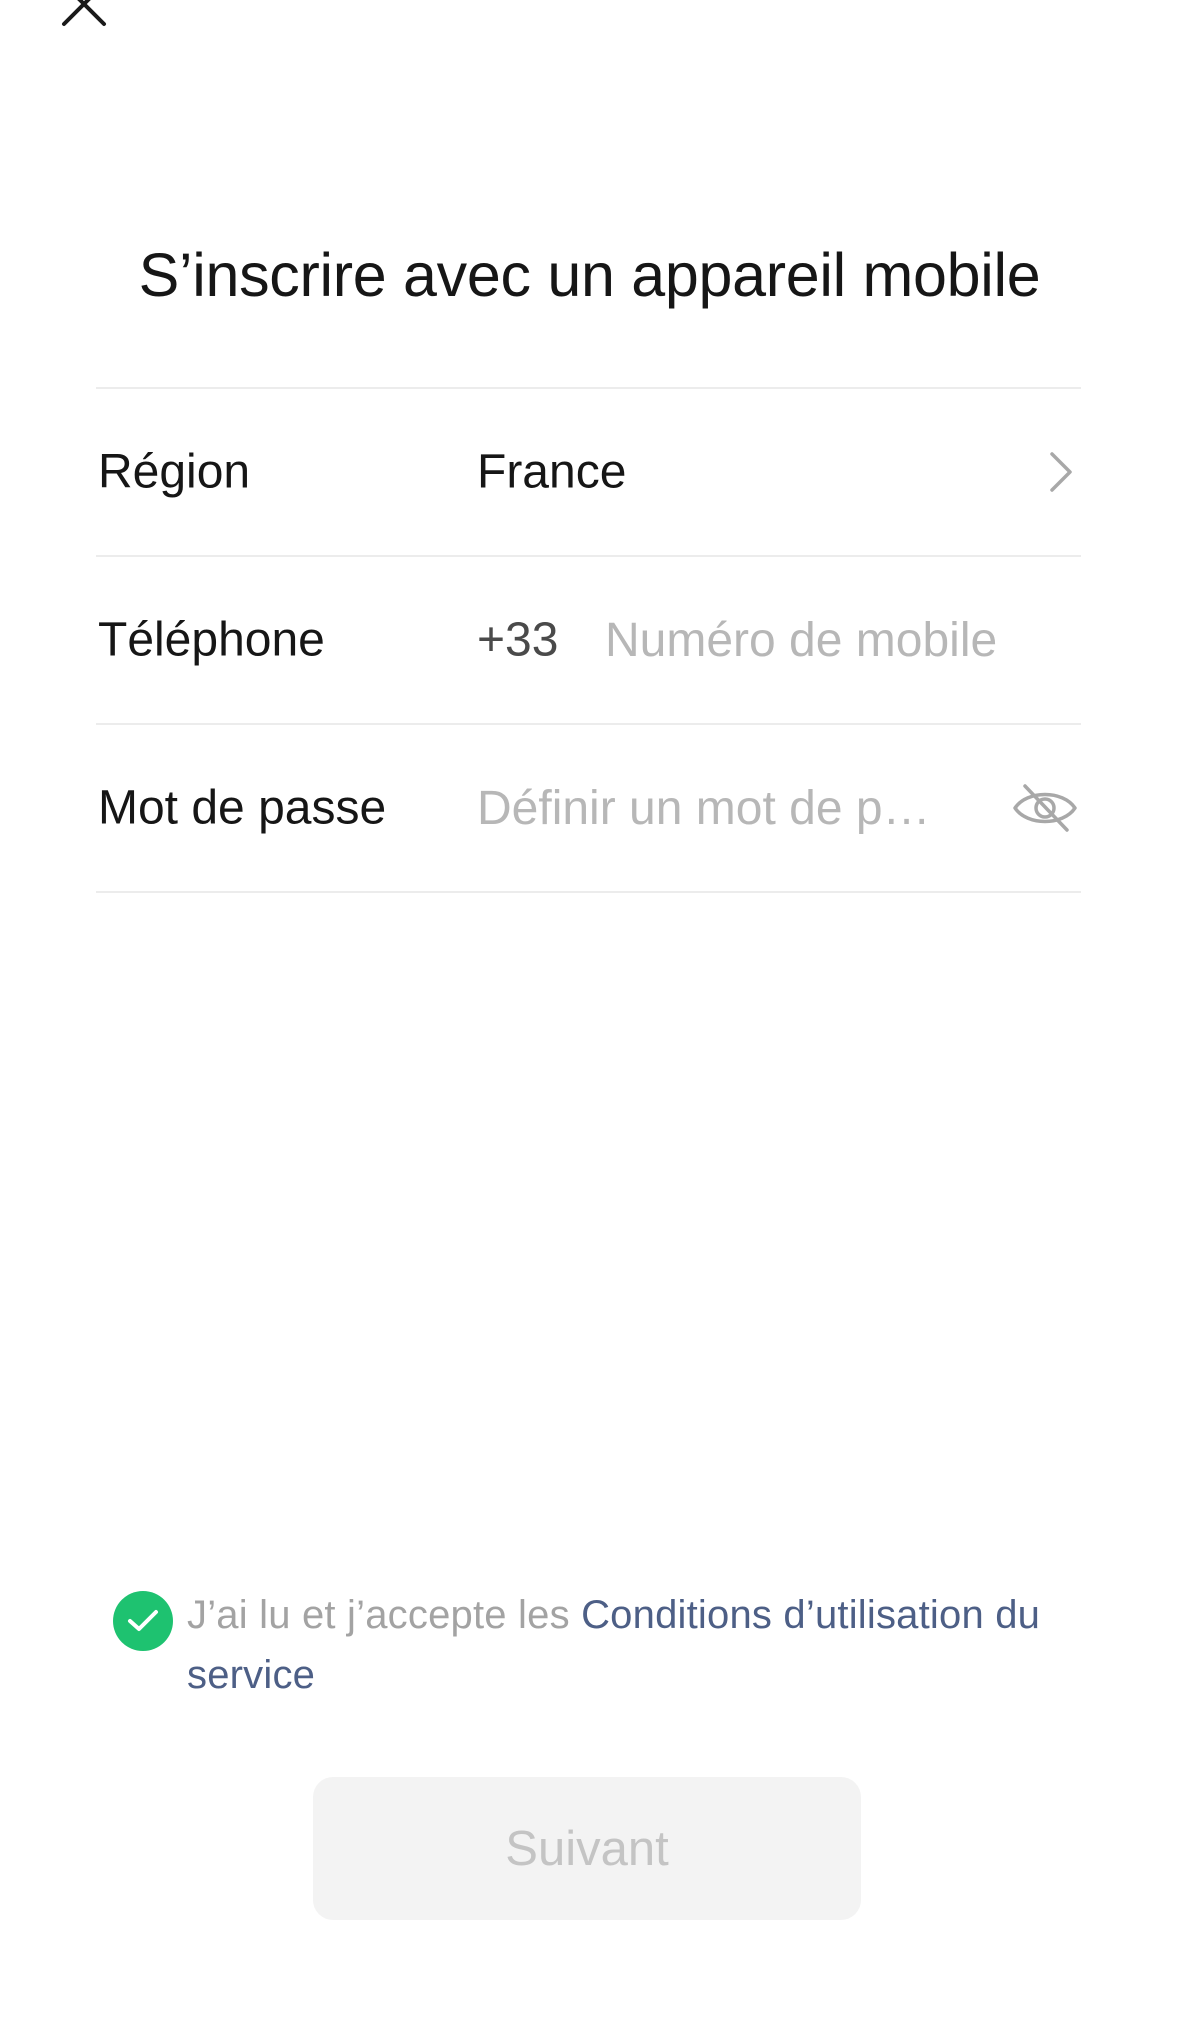  I want to click on page-title: S’inscrire avec un appareil mobile, so click(589, 275).